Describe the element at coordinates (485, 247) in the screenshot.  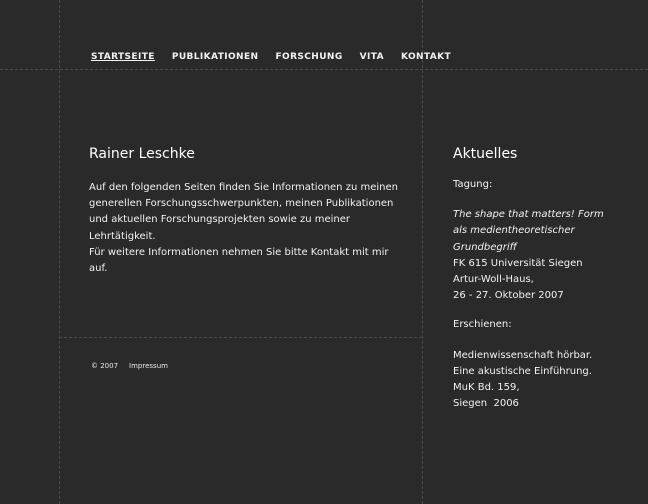
I see `tagung-title-line-3: Grundbegriff` at that location.